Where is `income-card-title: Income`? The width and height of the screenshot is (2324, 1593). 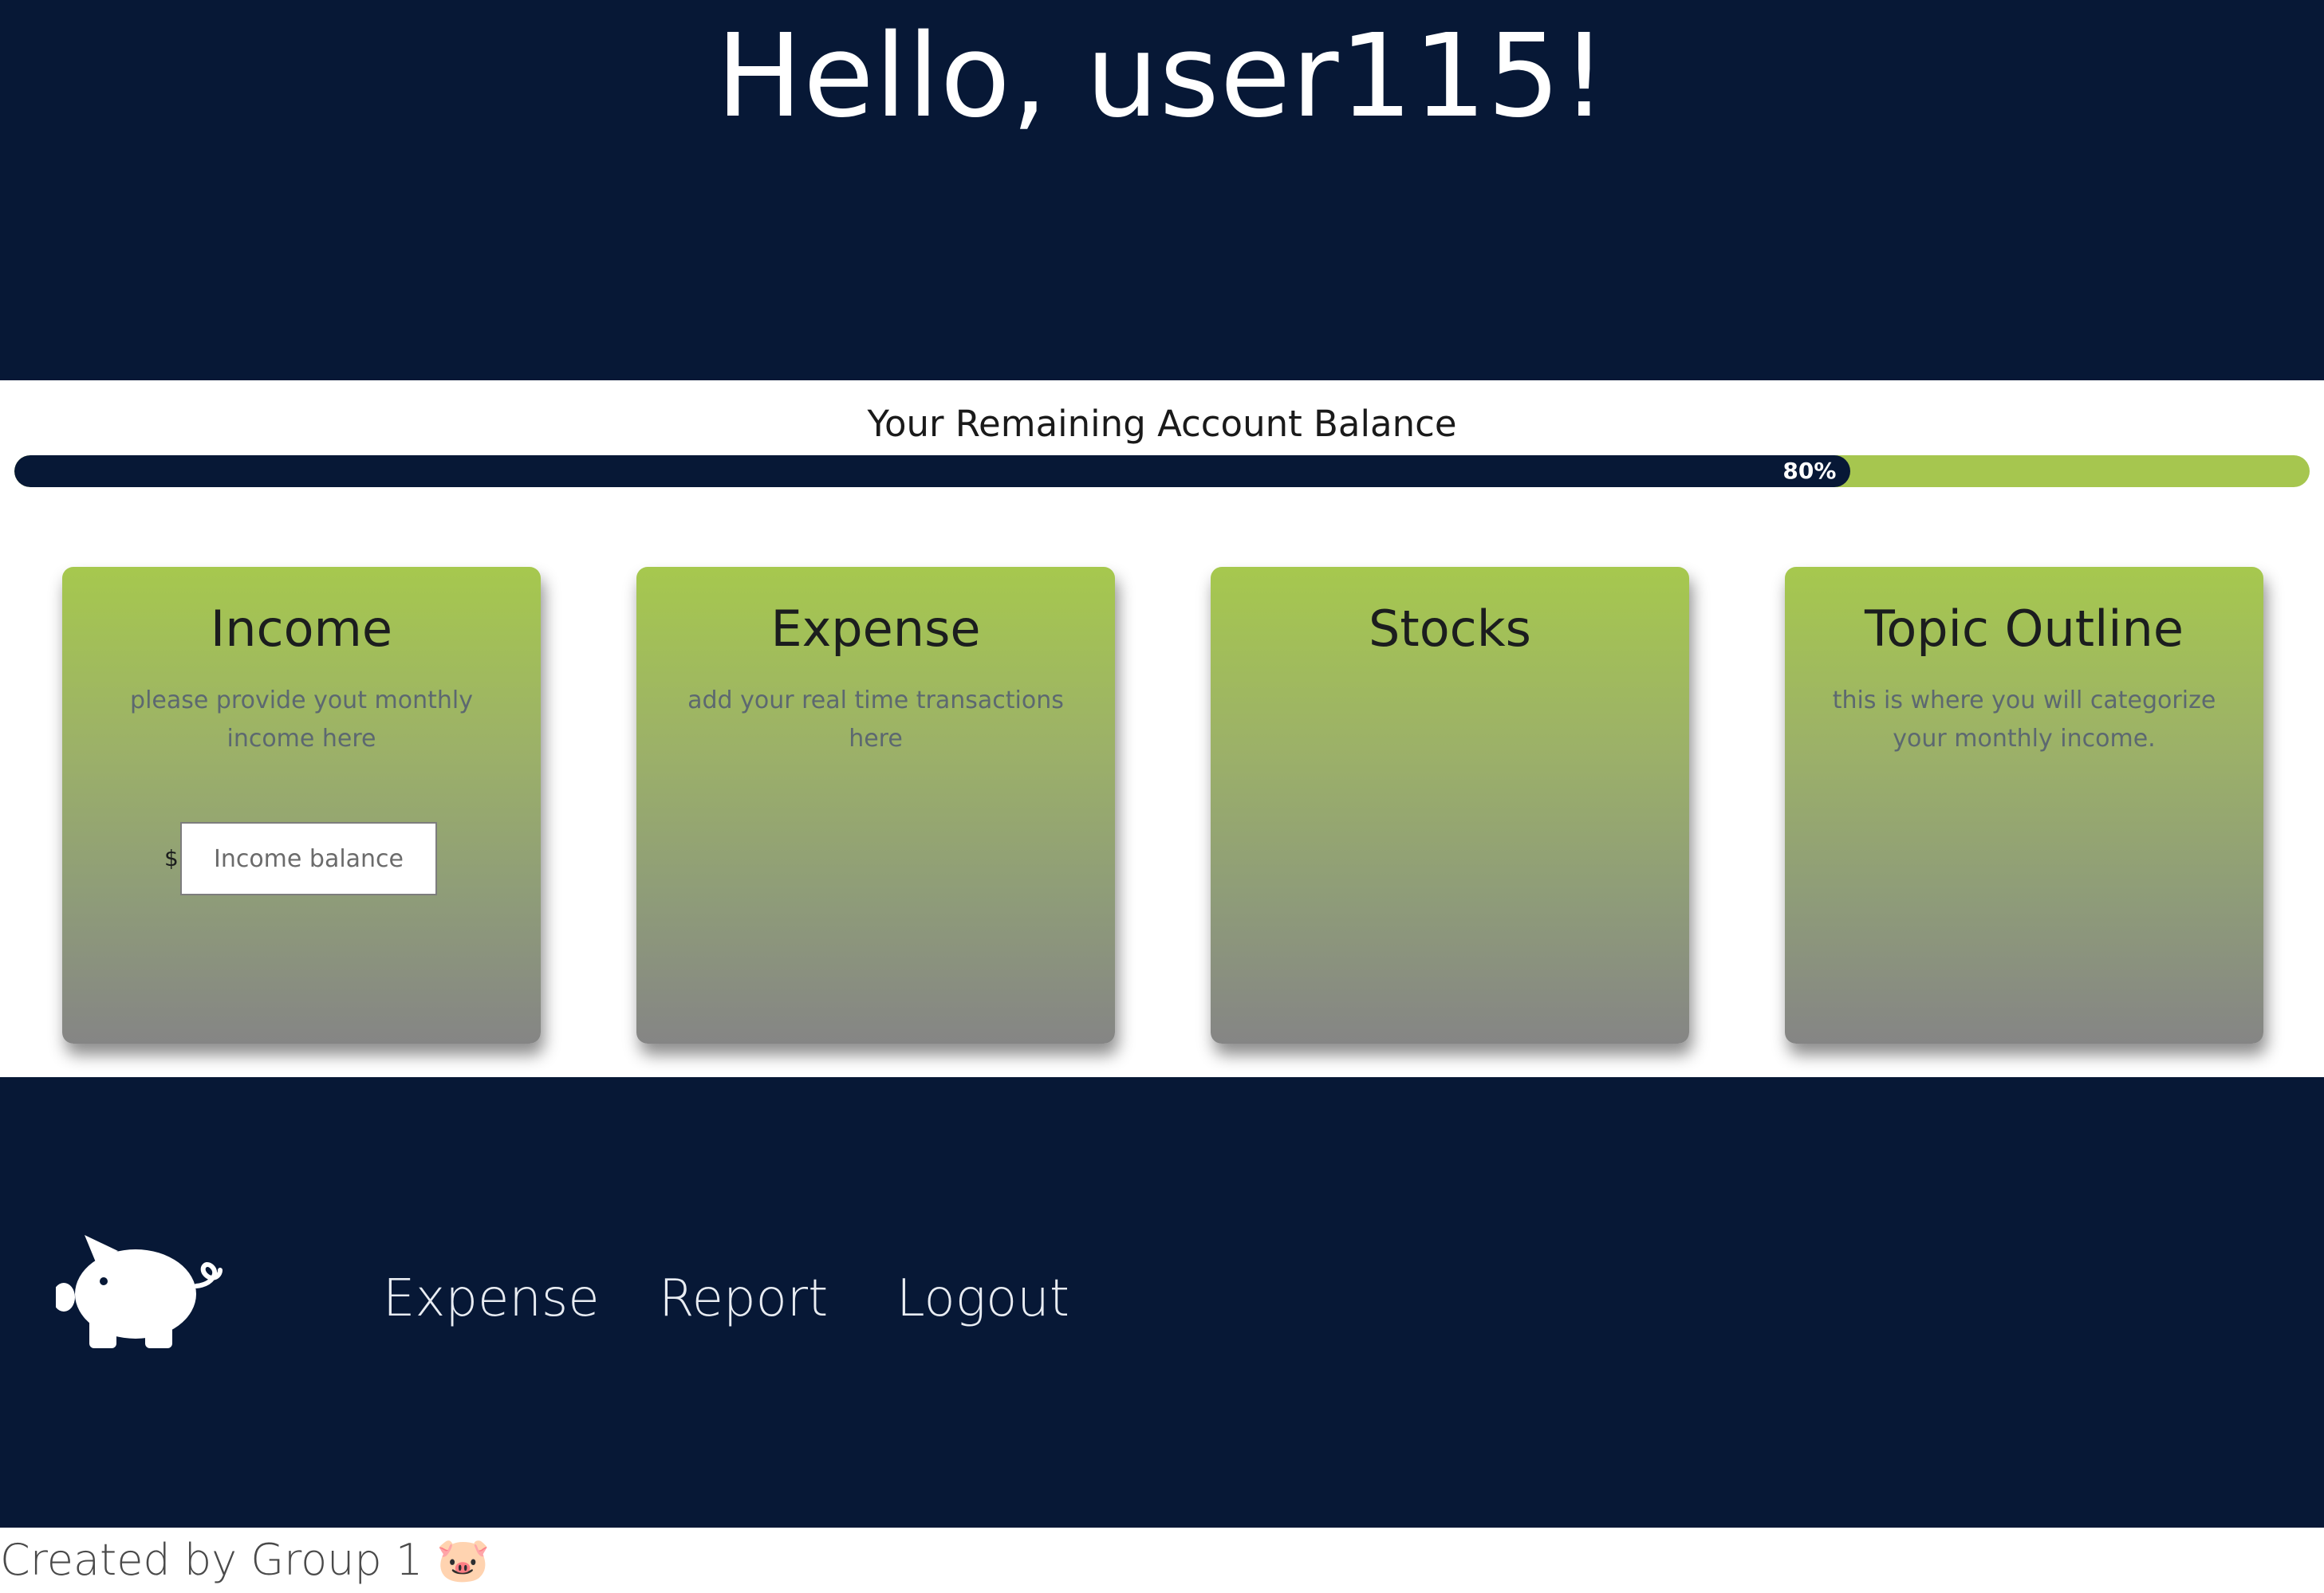 income-card-title: Income is located at coordinates (302, 629).